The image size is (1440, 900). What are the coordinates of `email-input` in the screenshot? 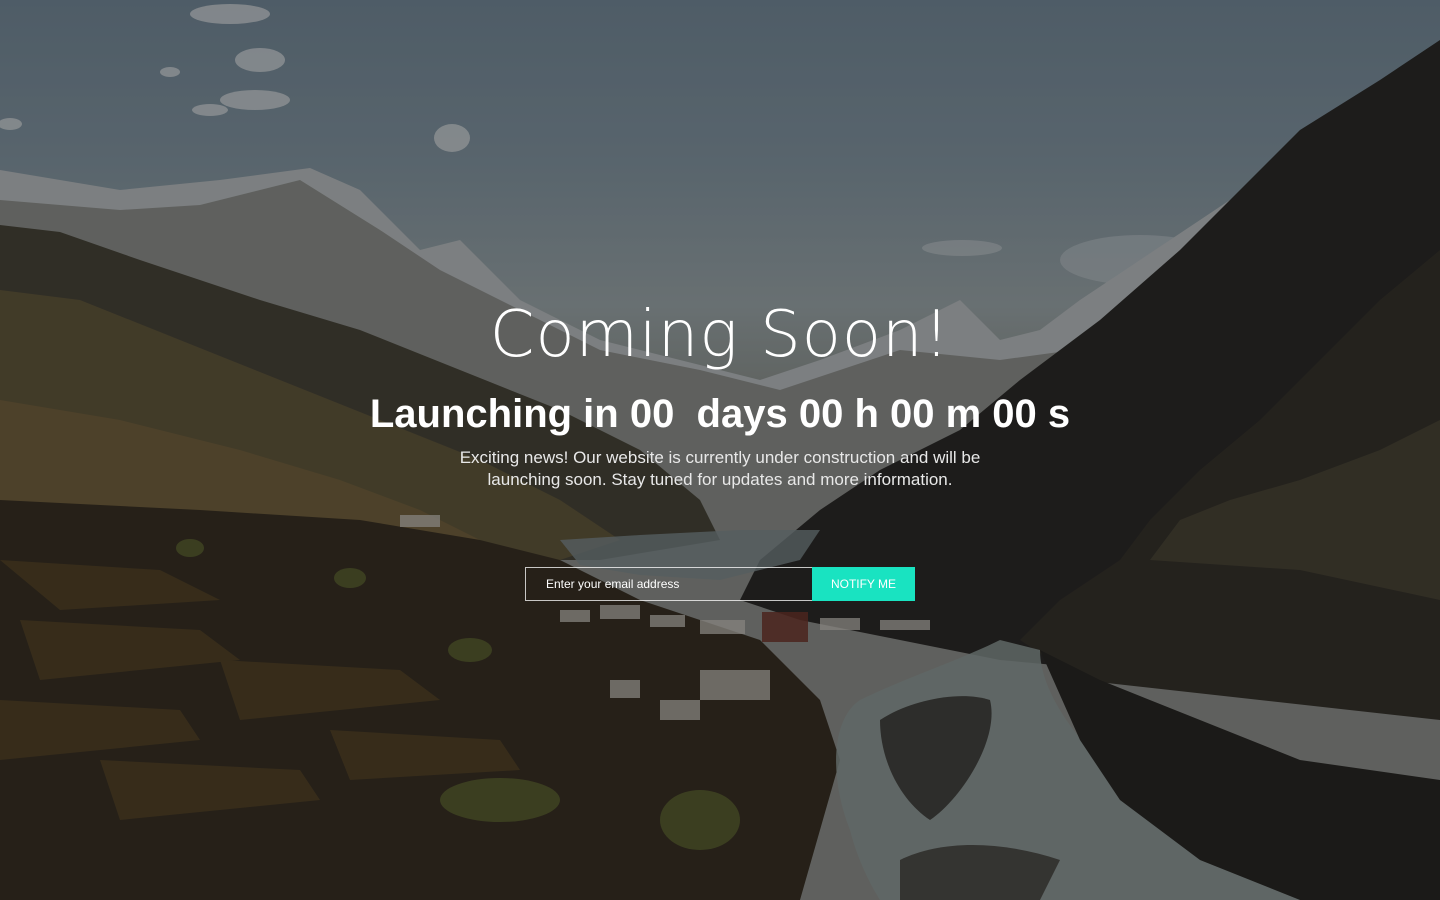 It's located at (668, 584).